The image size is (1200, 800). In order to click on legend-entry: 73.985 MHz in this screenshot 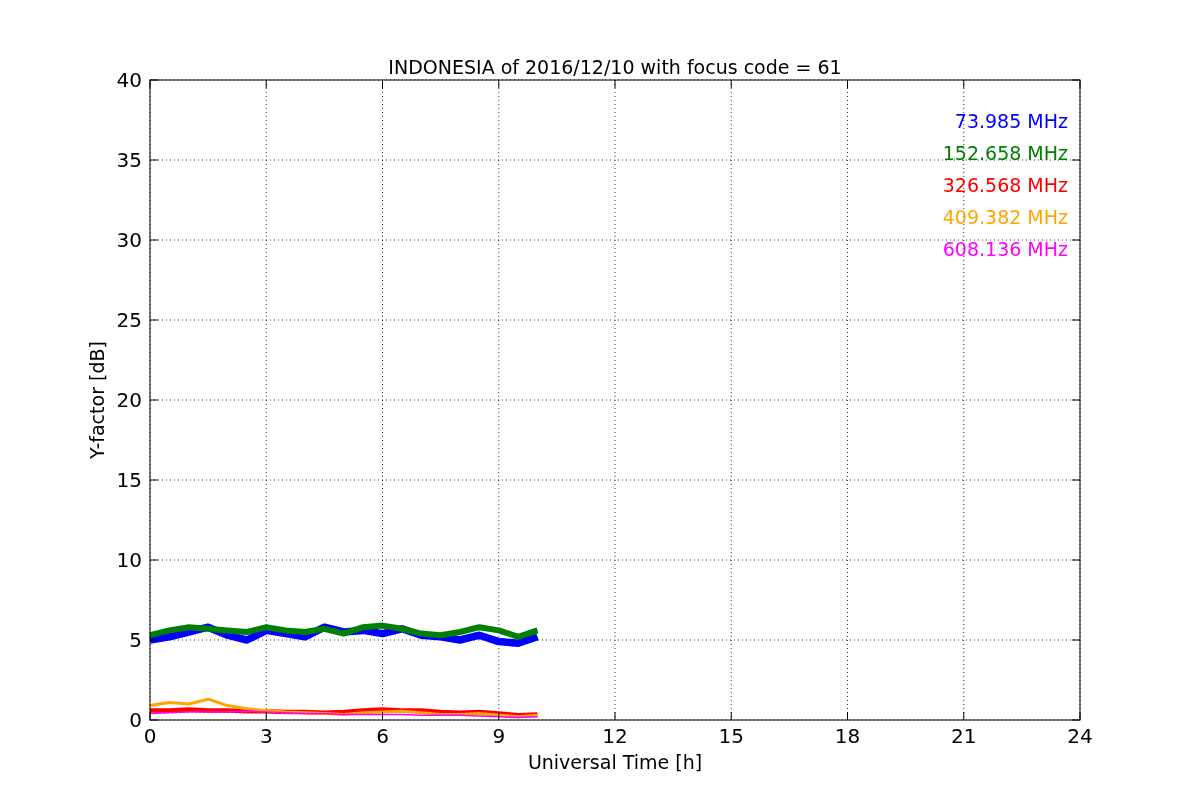, I will do `click(1011, 121)`.